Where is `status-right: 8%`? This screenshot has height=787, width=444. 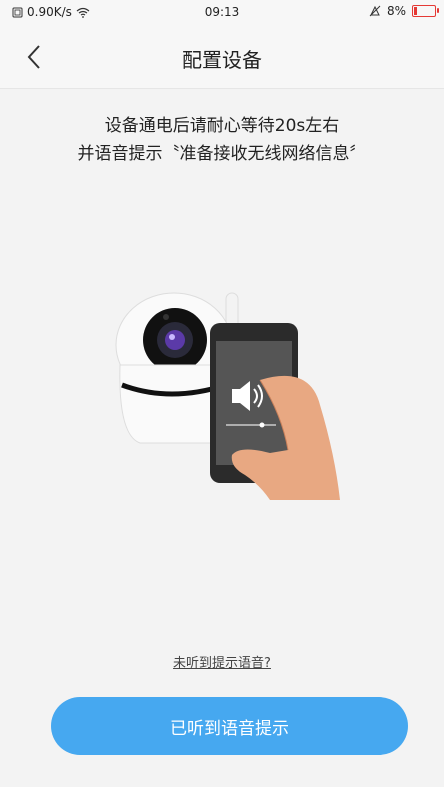
status-right: 8% is located at coordinates (404, 11).